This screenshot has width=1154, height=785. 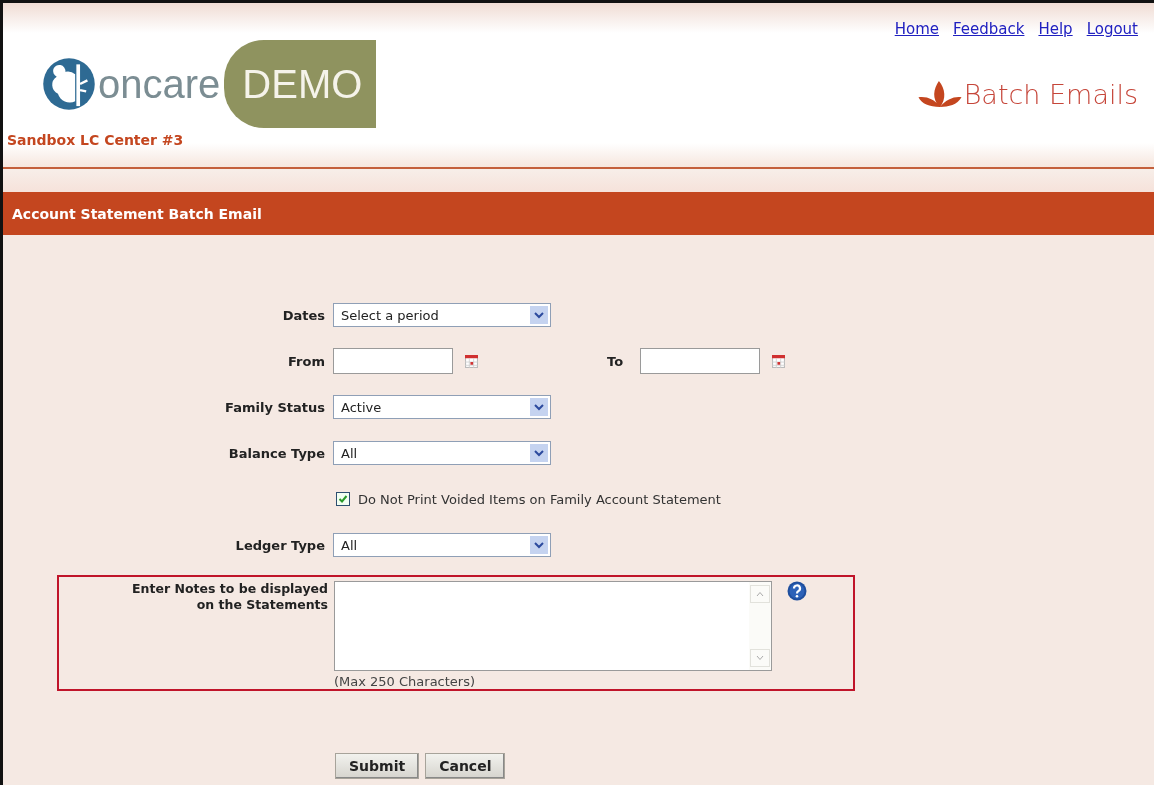 I want to click on dropdown: Active, so click(x=442, y=407).